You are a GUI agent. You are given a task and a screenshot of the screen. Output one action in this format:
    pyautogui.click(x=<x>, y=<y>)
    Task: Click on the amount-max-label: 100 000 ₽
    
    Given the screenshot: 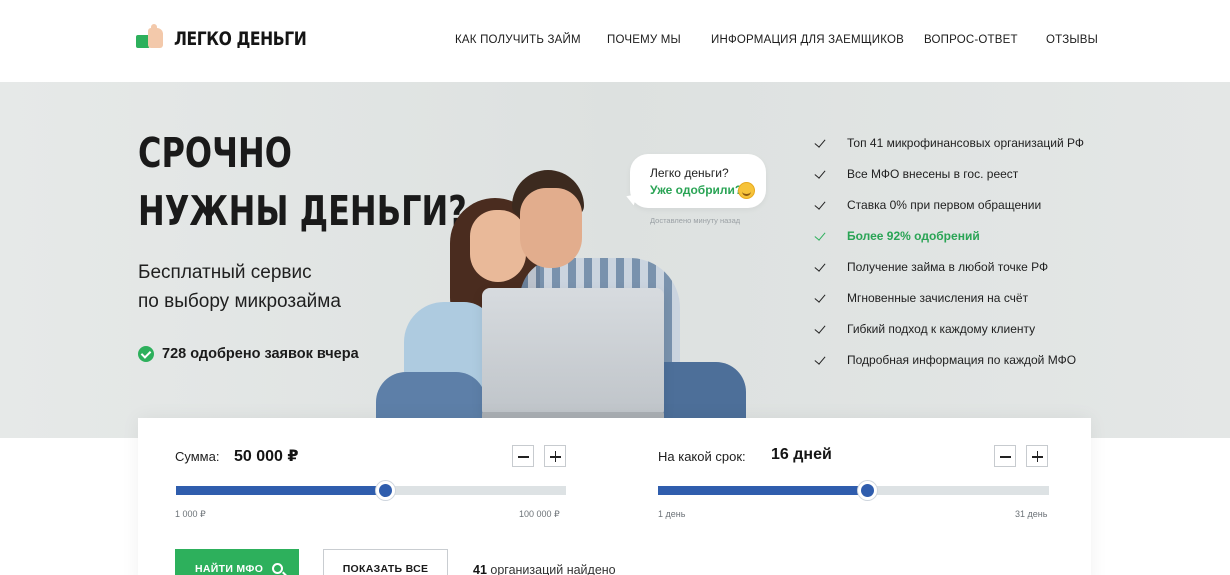 What is the action you would take?
    pyautogui.click(x=539, y=514)
    